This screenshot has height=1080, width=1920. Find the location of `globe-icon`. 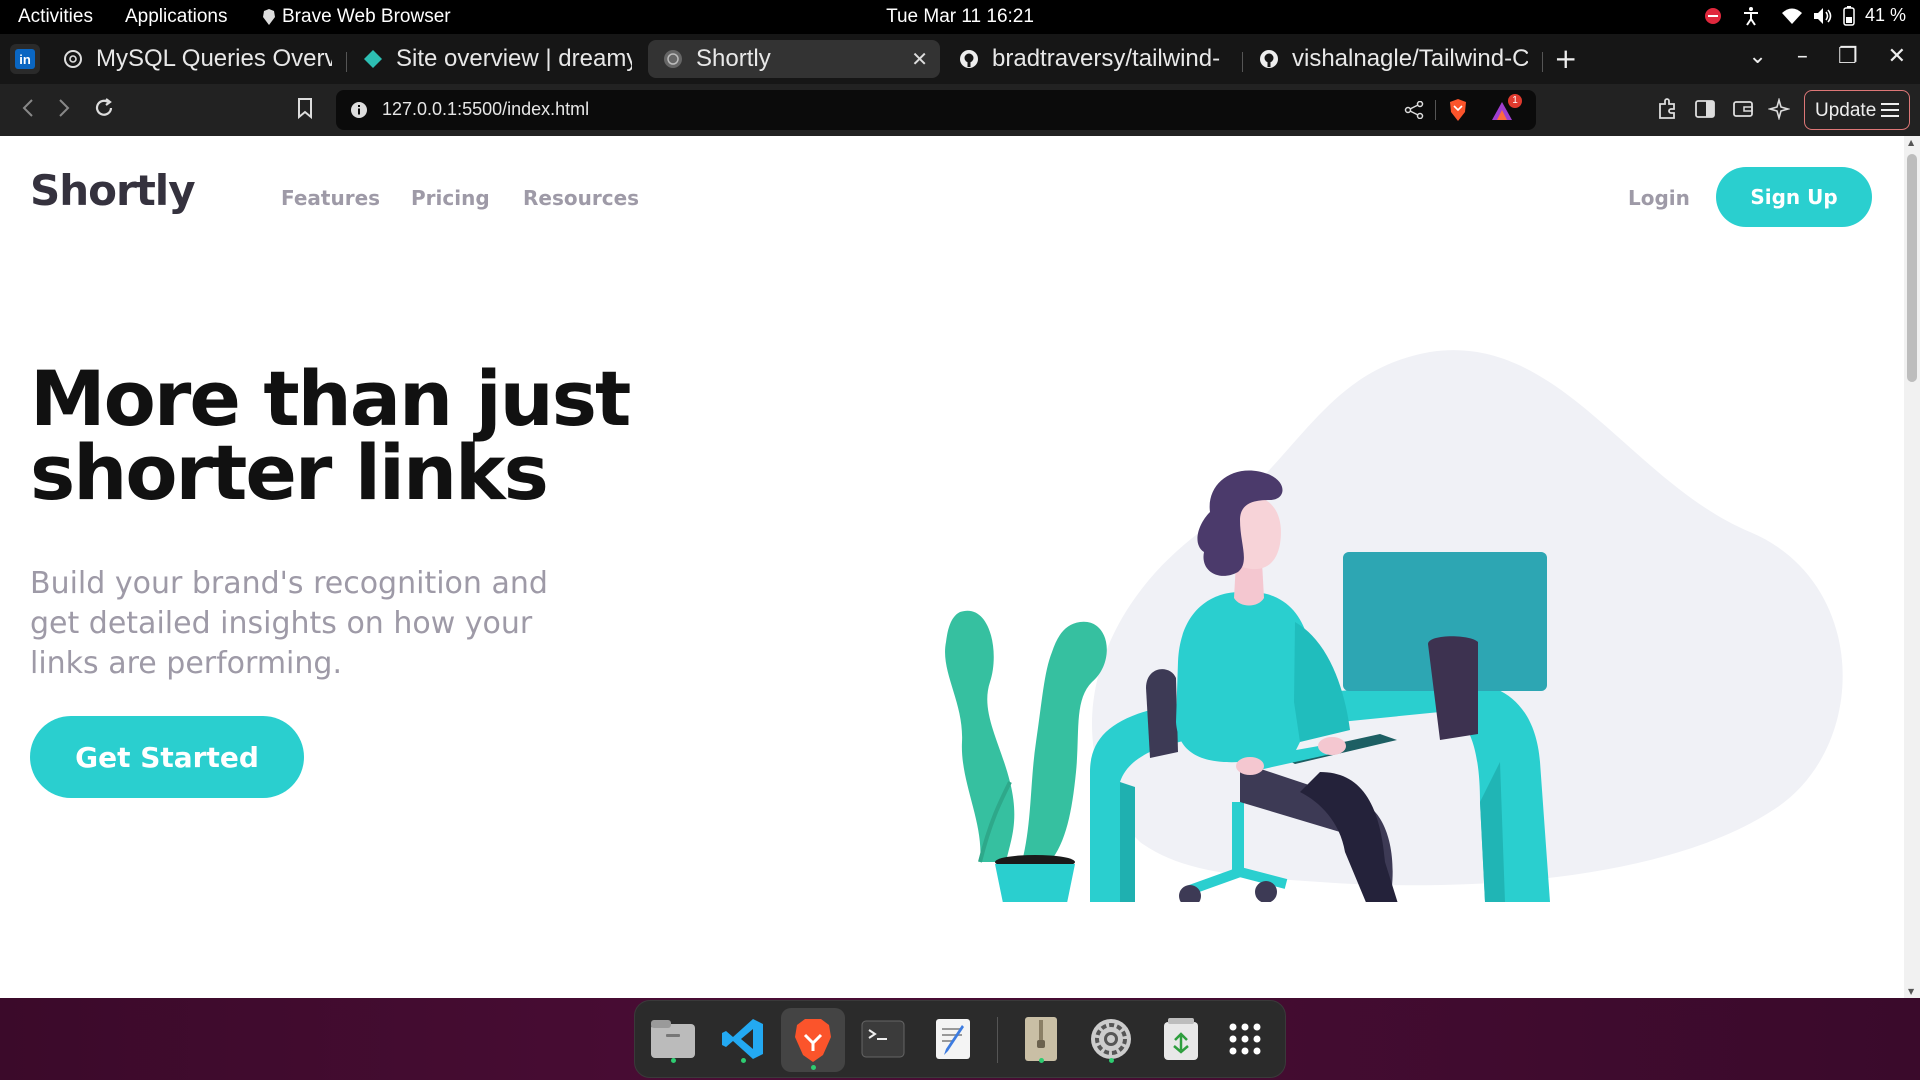

globe-icon is located at coordinates (673, 59).